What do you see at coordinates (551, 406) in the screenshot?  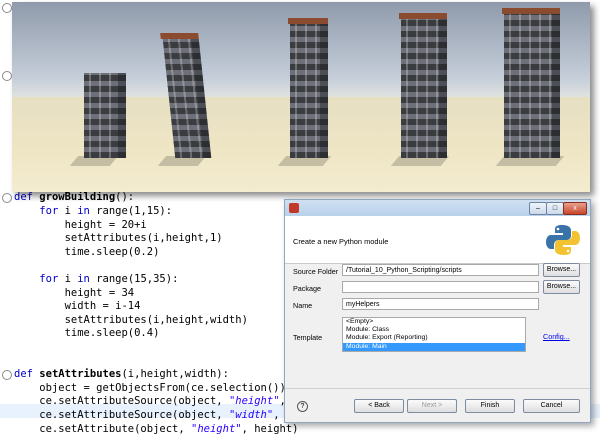 I see `cancel-button: Cancel` at bounding box center [551, 406].